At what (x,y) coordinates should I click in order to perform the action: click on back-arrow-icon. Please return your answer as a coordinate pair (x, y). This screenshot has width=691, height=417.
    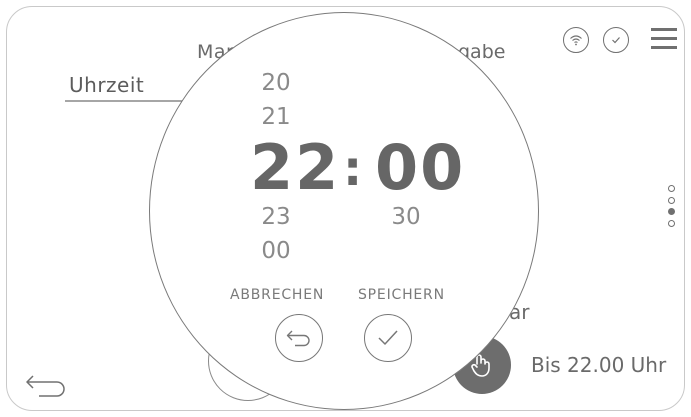
    Looking at the image, I should click on (47, 386).